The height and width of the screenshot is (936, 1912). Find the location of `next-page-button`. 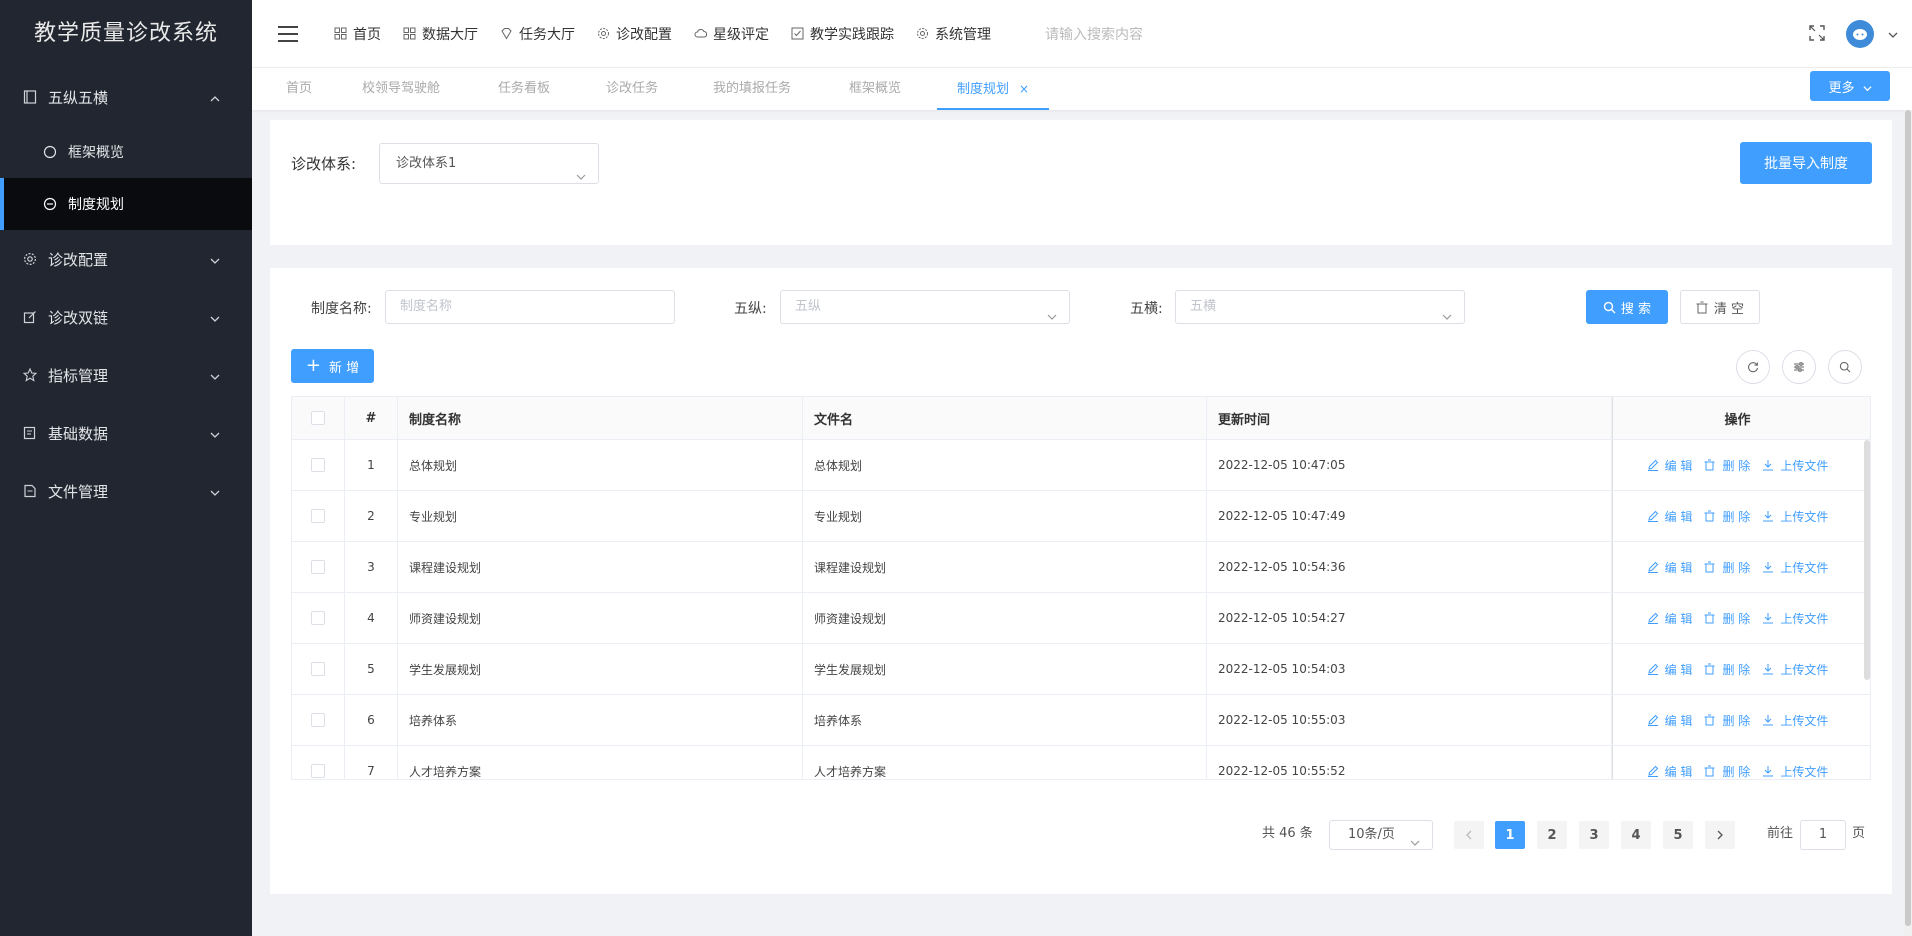

next-page-button is located at coordinates (1720, 835).